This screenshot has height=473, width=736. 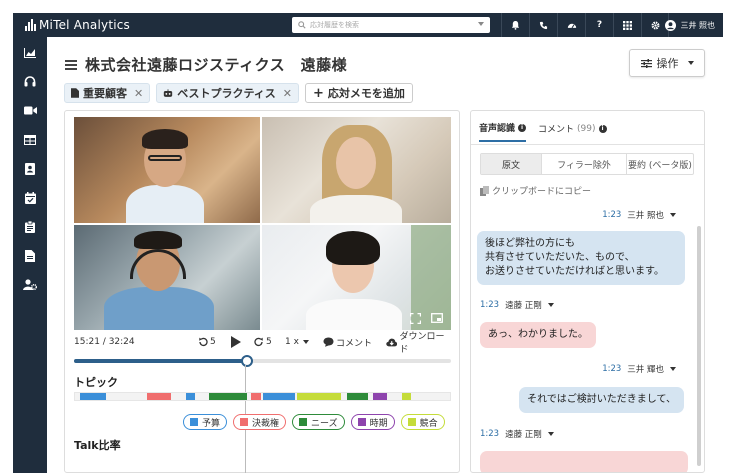 I want to click on topics-title: トピック, so click(x=96, y=382).